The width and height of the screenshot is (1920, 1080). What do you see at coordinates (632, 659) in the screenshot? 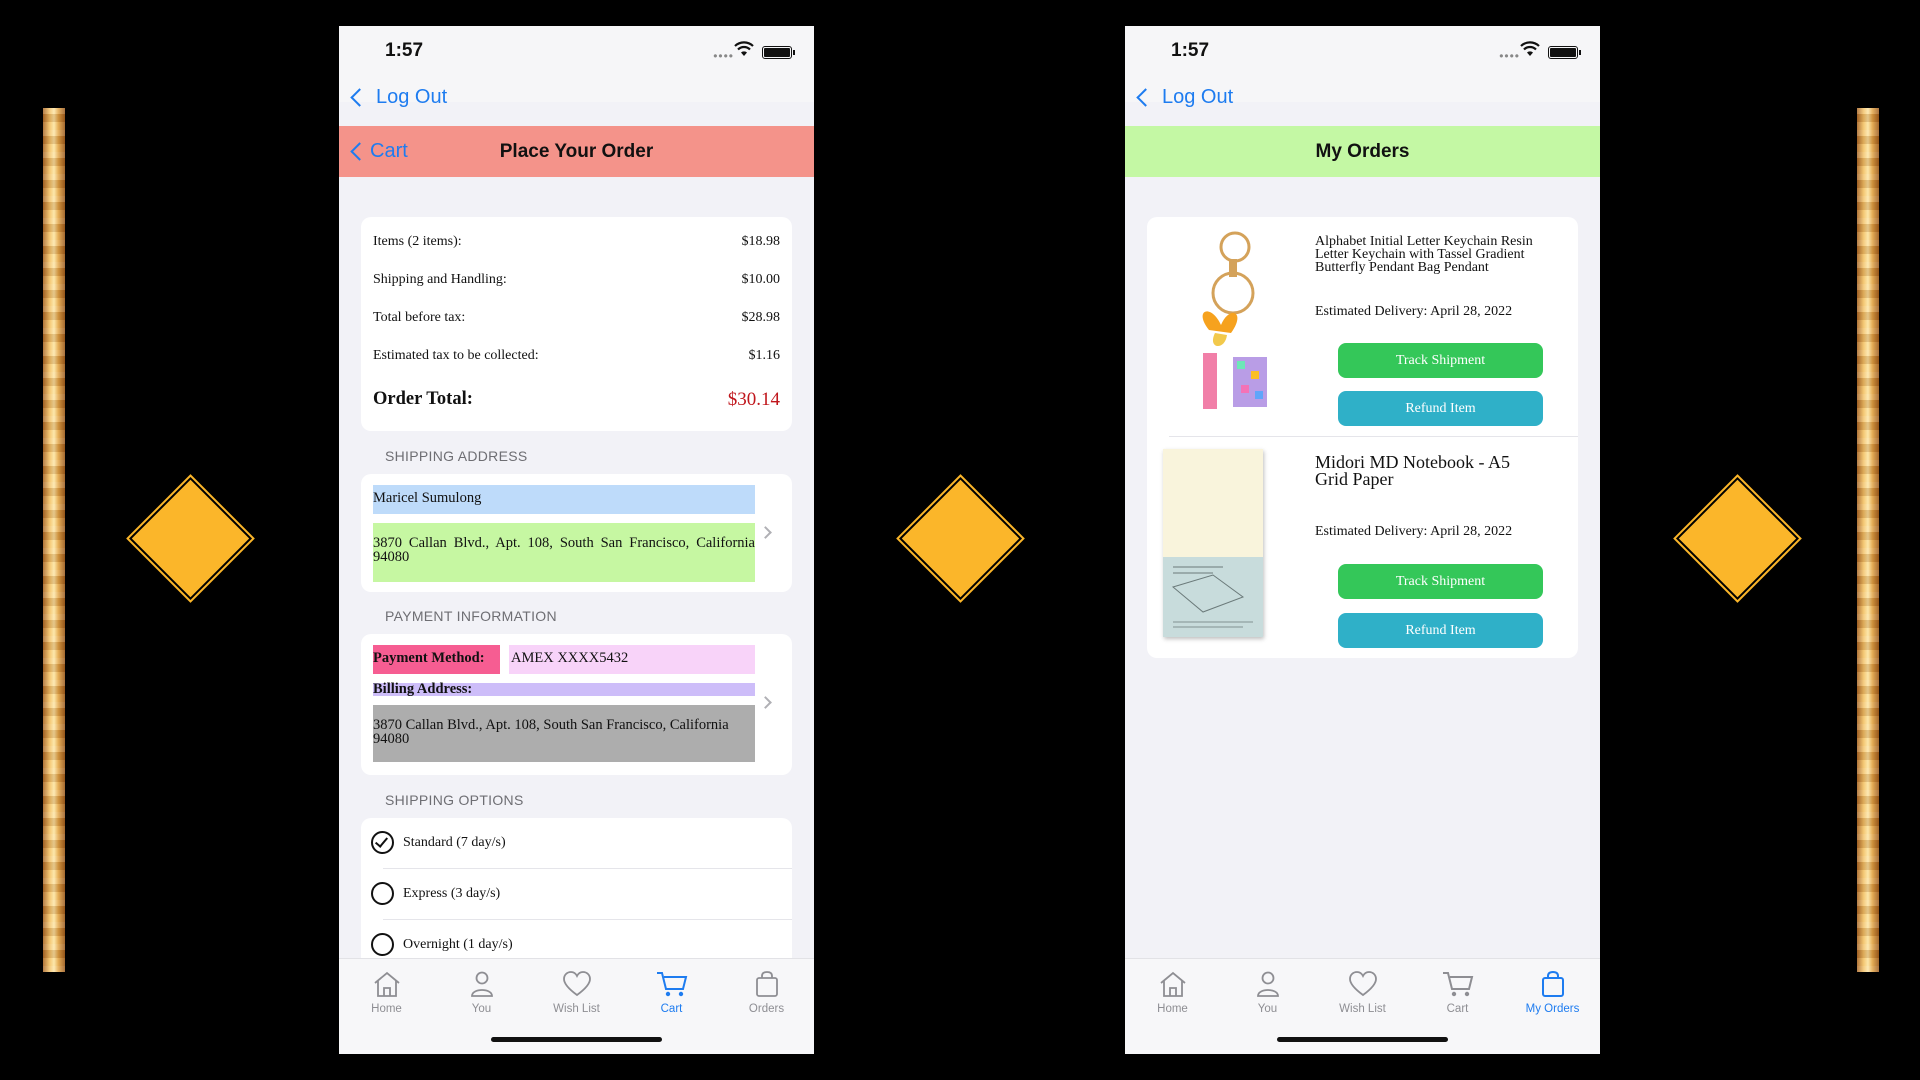
I see `payment-method-value: AMEX XXXX5432` at bounding box center [632, 659].